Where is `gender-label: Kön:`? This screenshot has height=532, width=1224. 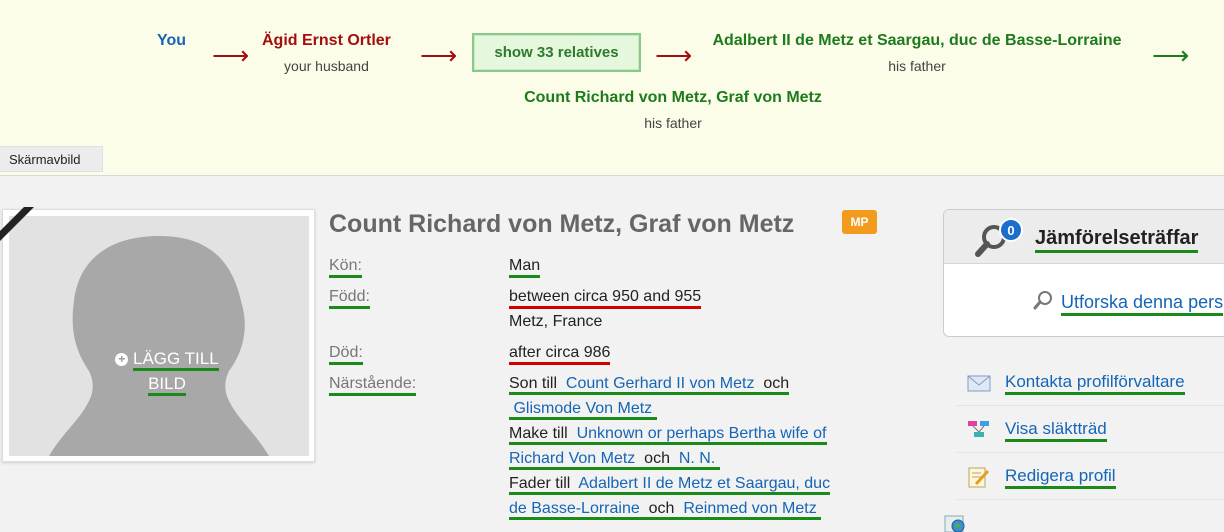 gender-label: Kön: is located at coordinates (345, 267).